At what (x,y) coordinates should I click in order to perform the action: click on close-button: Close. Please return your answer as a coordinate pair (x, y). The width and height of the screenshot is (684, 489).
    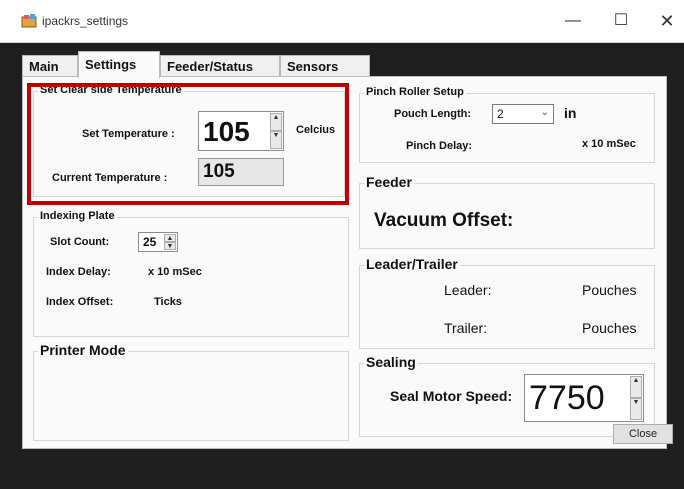
    Looking at the image, I should click on (643, 434).